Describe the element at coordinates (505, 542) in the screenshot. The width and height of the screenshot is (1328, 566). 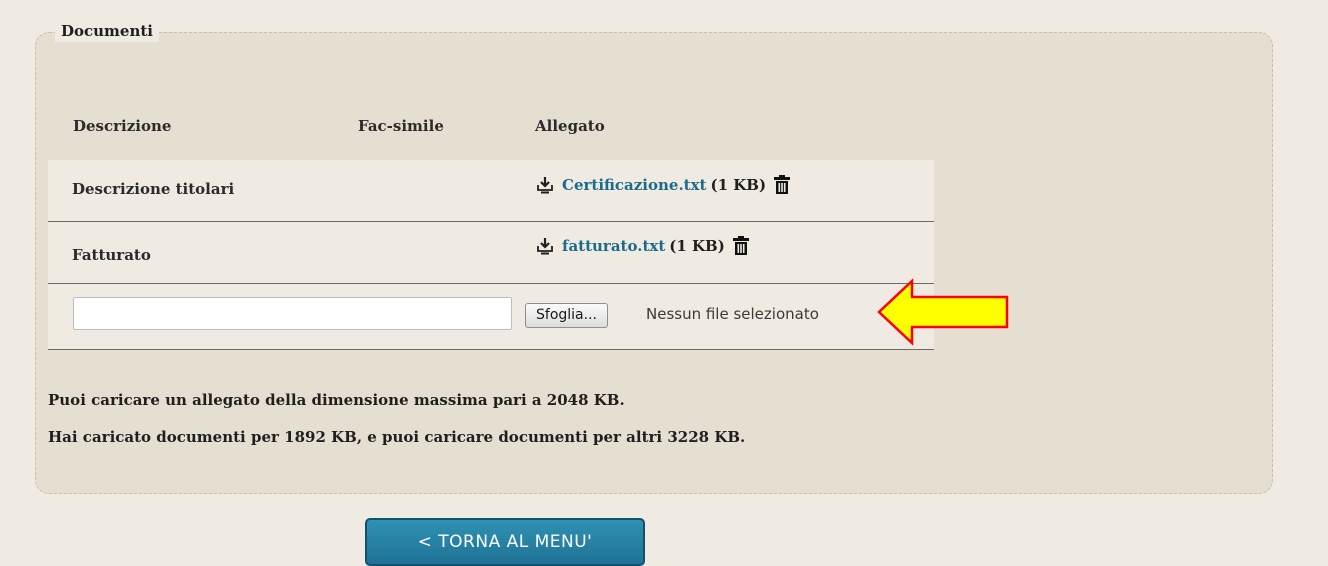
I see `back-to-menu-button: < TORNA AL MENU'` at that location.